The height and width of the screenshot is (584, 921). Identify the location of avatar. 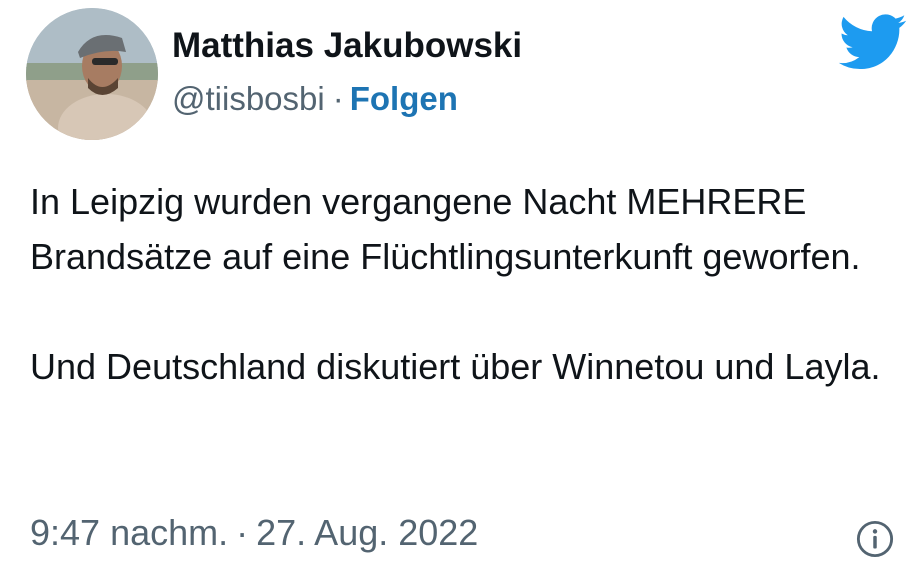
(92, 74).